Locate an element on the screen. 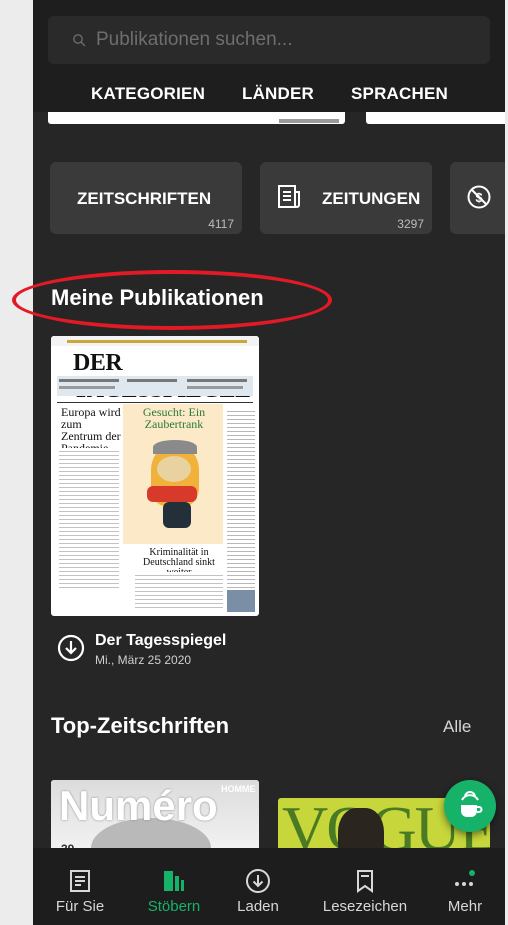 The width and height of the screenshot is (508, 925). coffee-icon is located at coordinates (472, 804).